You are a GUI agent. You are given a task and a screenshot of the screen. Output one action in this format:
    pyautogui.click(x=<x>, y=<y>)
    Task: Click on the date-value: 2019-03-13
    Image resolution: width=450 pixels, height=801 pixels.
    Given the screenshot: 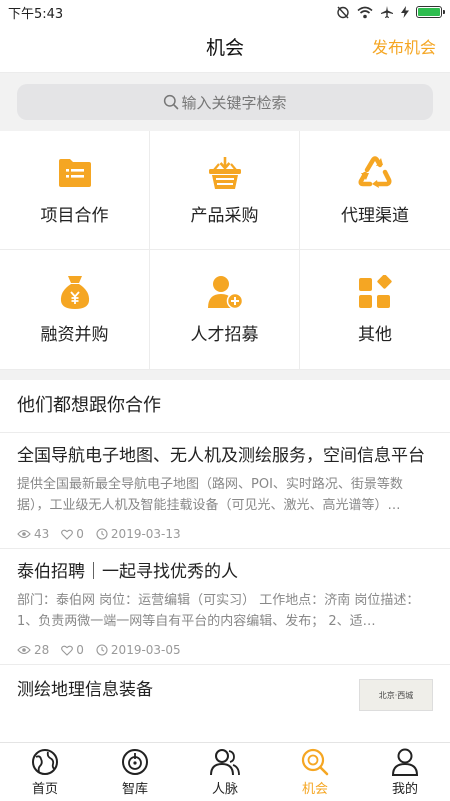 What is the action you would take?
    pyautogui.click(x=145, y=534)
    